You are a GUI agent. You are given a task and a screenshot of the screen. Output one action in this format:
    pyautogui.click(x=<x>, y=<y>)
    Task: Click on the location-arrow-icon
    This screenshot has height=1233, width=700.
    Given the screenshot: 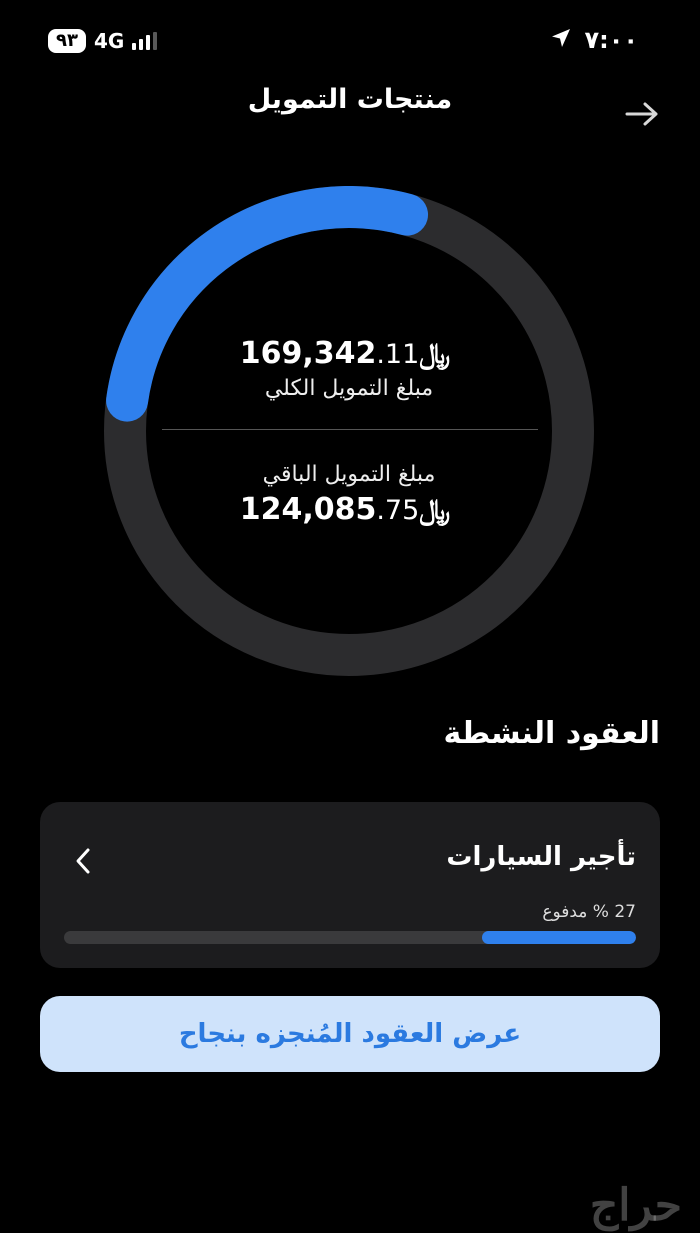 What is the action you would take?
    pyautogui.click(x=561, y=40)
    